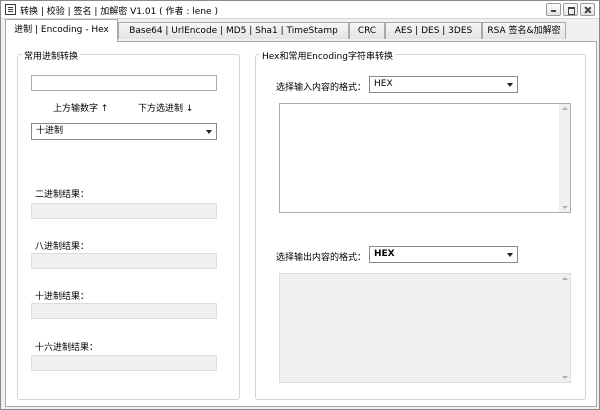  What do you see at coordinates (124, 363) in the screenshot?
I see `hex-result-field` at bounding box center [124, 363].